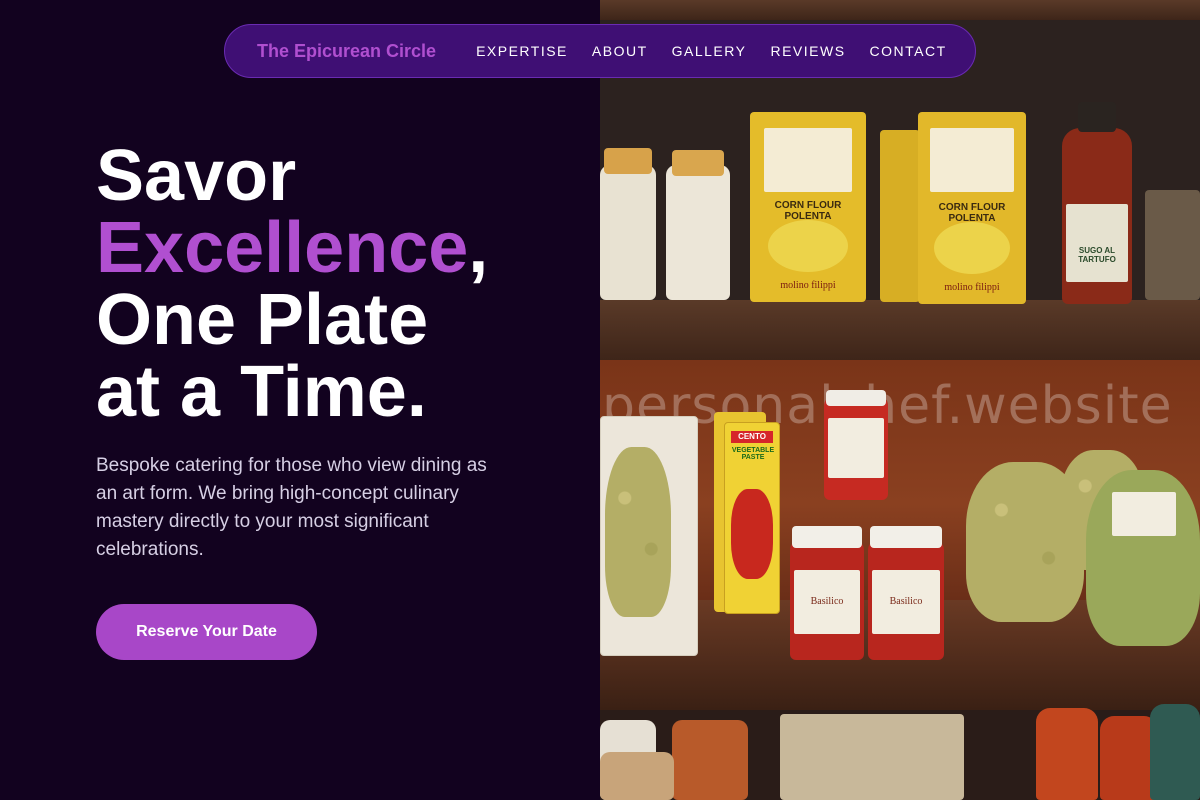 This screenshot has height=800, width=1200. I want to click on polenta-bag-side, so click(900, 216).